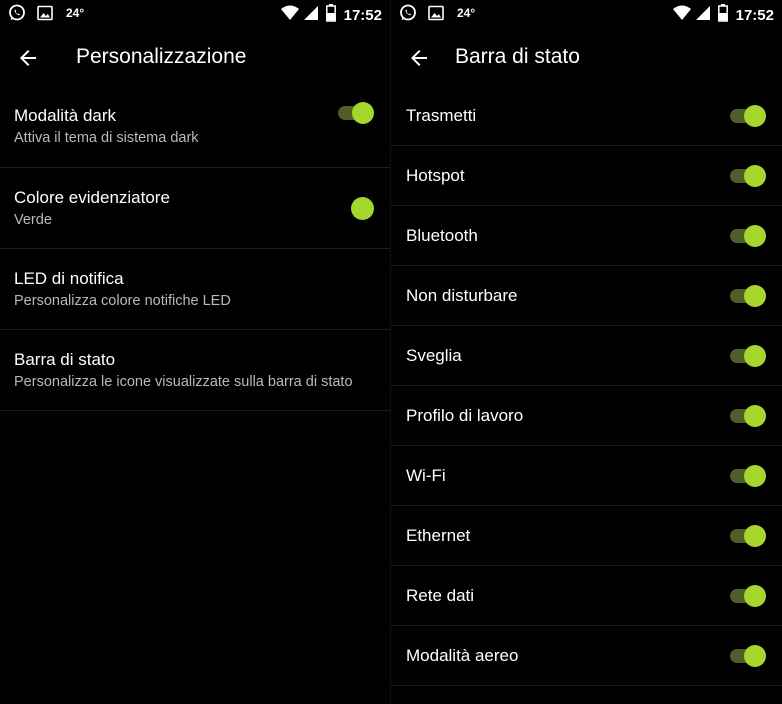 The height and width of the screenshot is (704, 782). I want to click on setting-title: Modalità aereo, so click(462, 655).